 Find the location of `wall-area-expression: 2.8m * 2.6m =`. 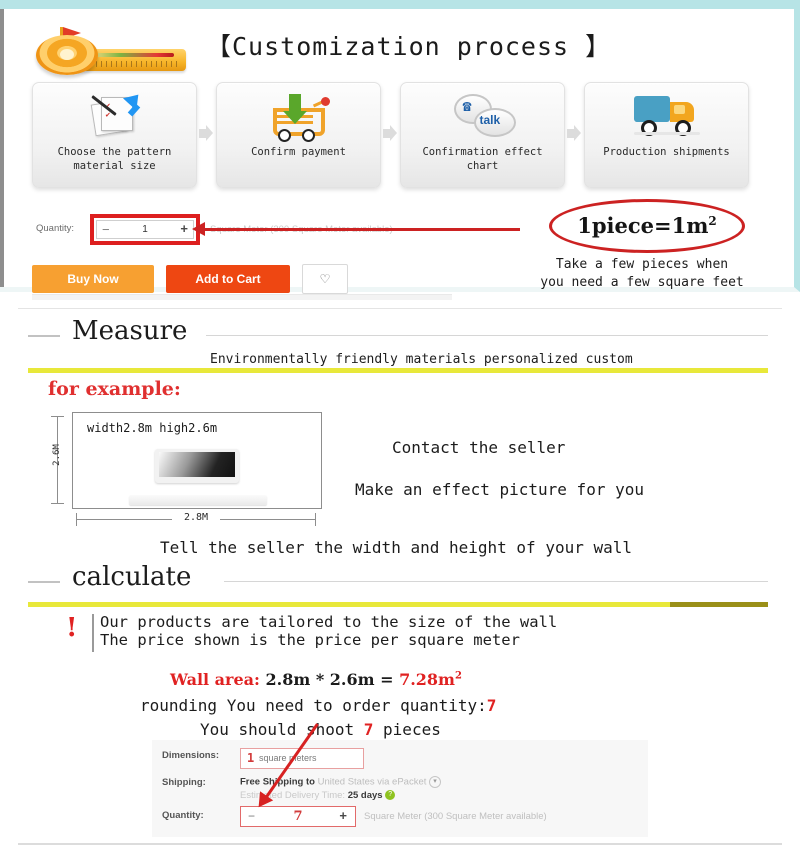

wall-area-expression: 2.8m * 2.6m = is located at coordinates (329, 679).